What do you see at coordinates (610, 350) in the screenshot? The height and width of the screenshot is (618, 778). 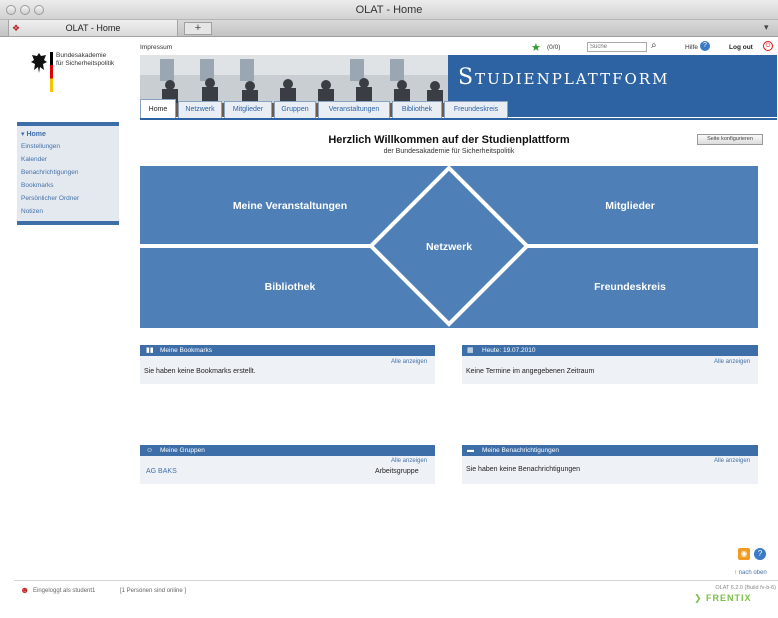 I see `portlet-today-header: Heute: 19.07.2010` at bounding box center [610, 350].